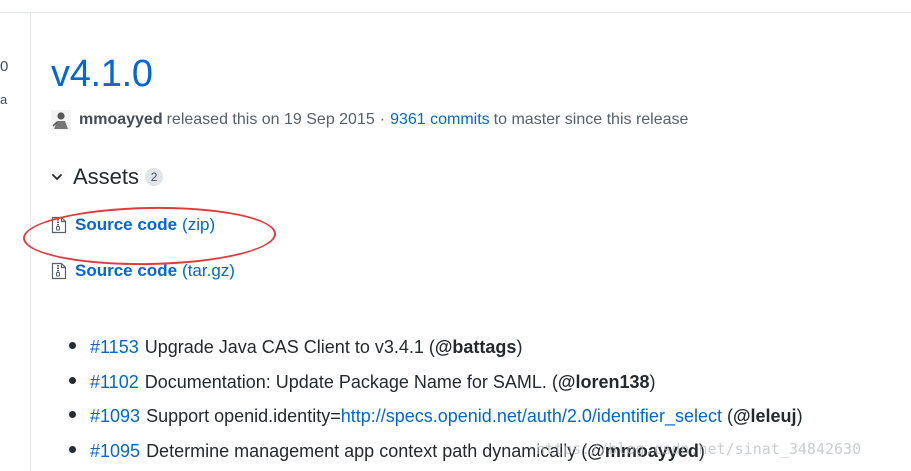  What do you see at coordinates (154, 177) in the screenshot?
I see `assets-count-badge: 2` at bounding box center [154, 177].